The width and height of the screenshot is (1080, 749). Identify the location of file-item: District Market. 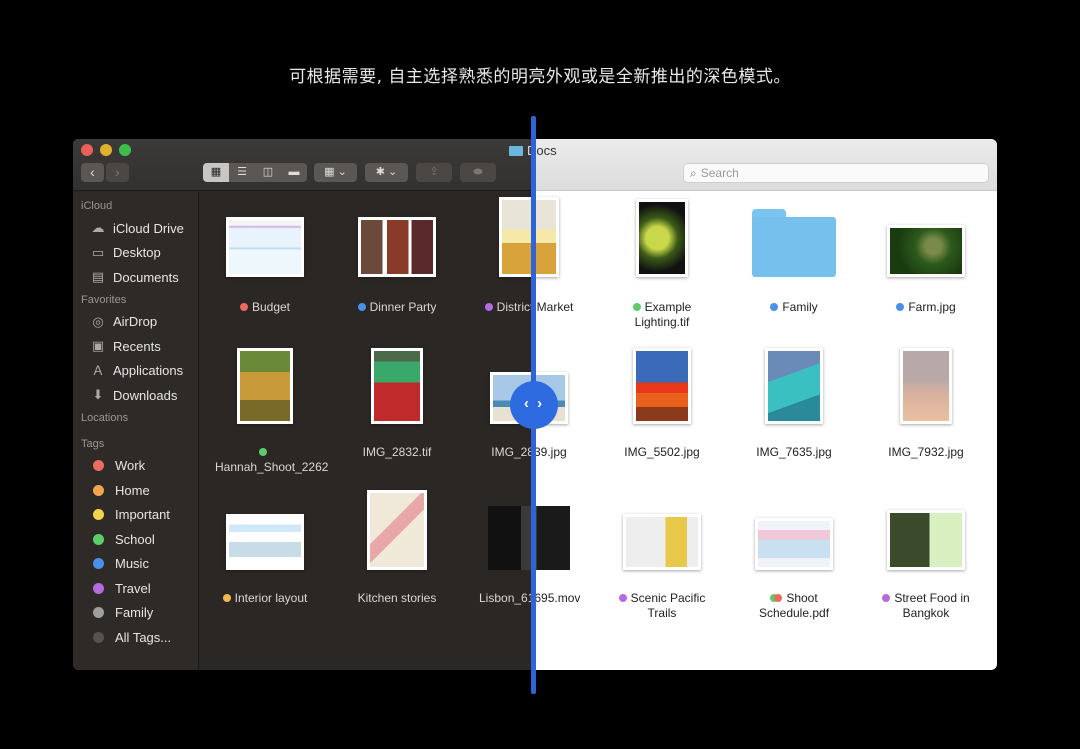
(499, 431).